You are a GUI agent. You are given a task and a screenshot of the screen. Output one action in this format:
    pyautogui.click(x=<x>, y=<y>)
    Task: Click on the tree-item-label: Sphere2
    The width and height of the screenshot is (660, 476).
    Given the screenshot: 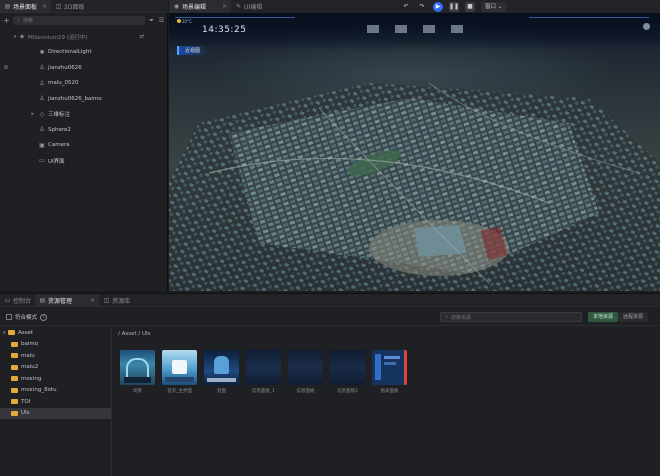 What is the action you would take?
    pyautogui.click(x=59, y=129)
    